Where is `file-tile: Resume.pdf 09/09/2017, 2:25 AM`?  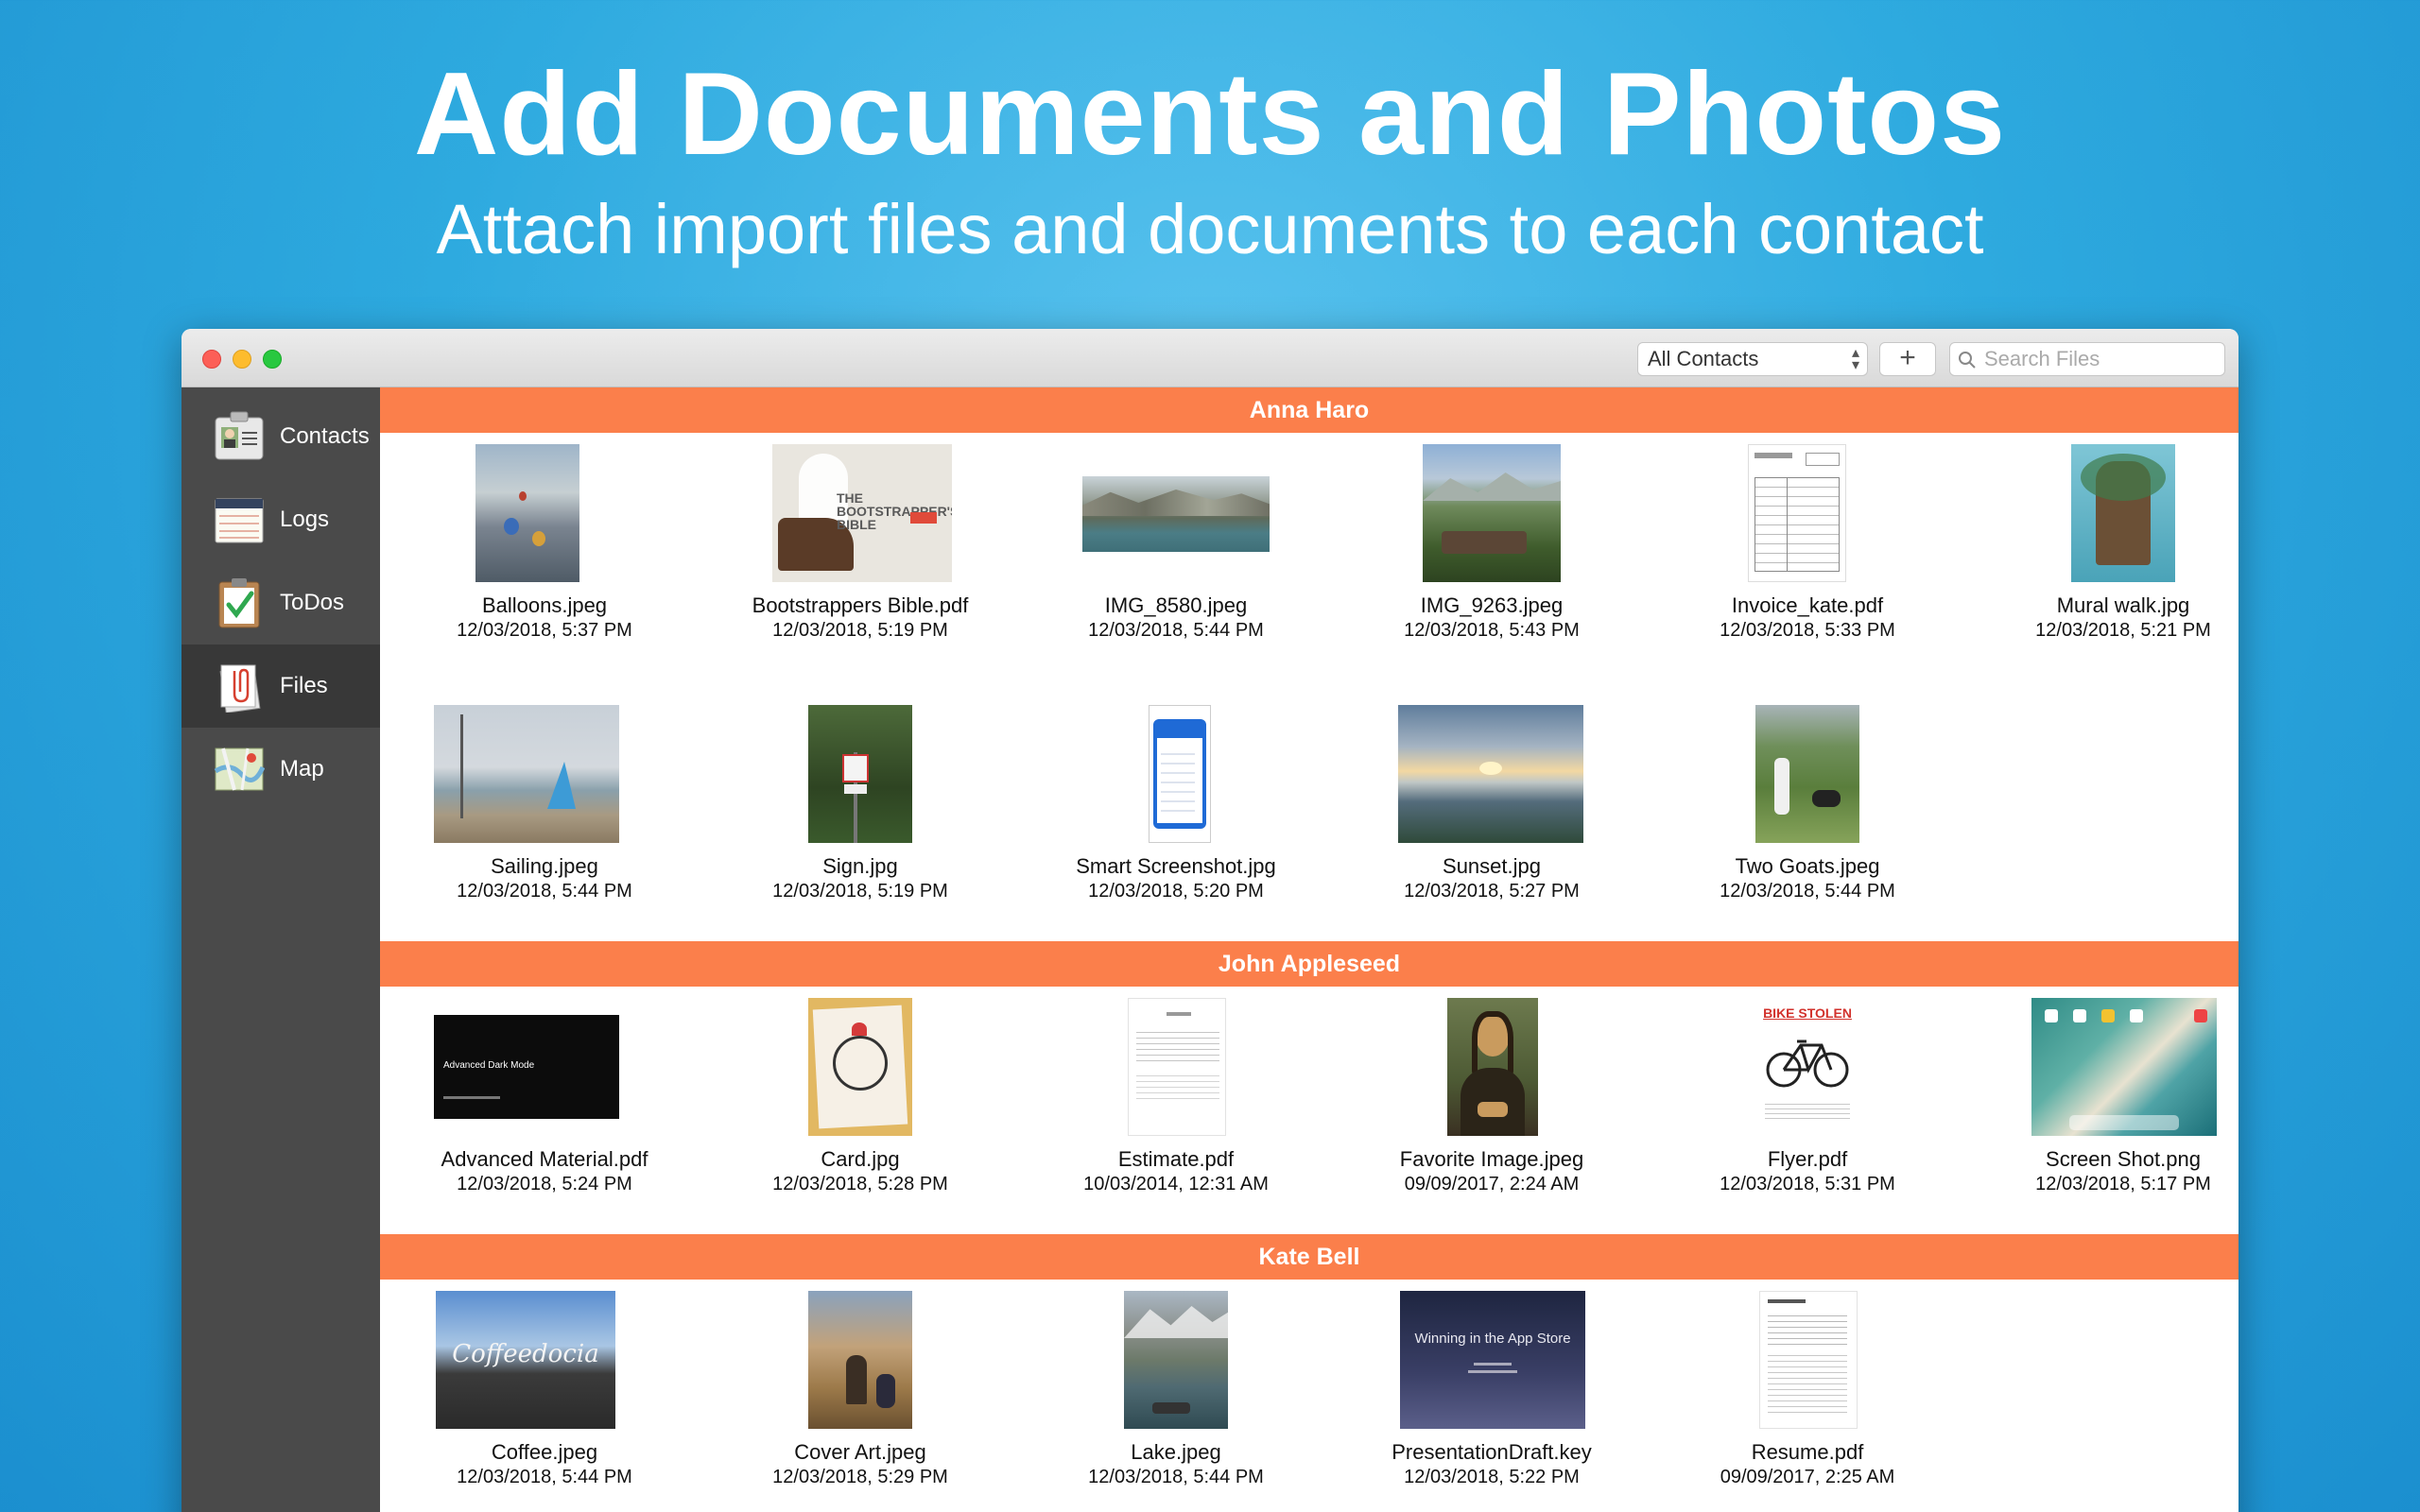 file-tile: Resume.pdf 09/09/2017, 2:25 AM is located at coordinates (1807, 1390).